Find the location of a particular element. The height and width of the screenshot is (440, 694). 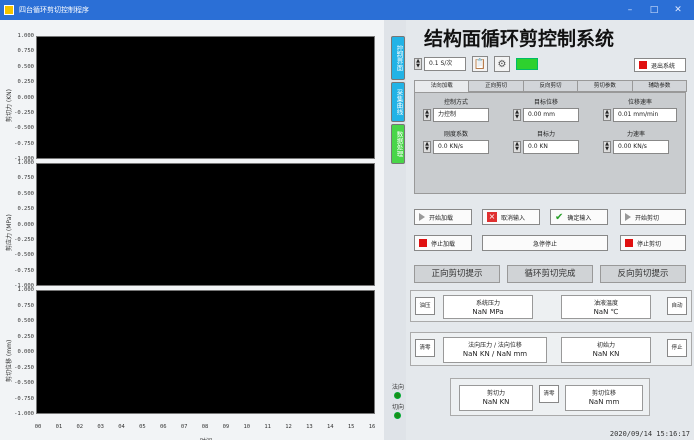

tab-forward-shear: 正向剪切 is located at coordinates (496, 86).